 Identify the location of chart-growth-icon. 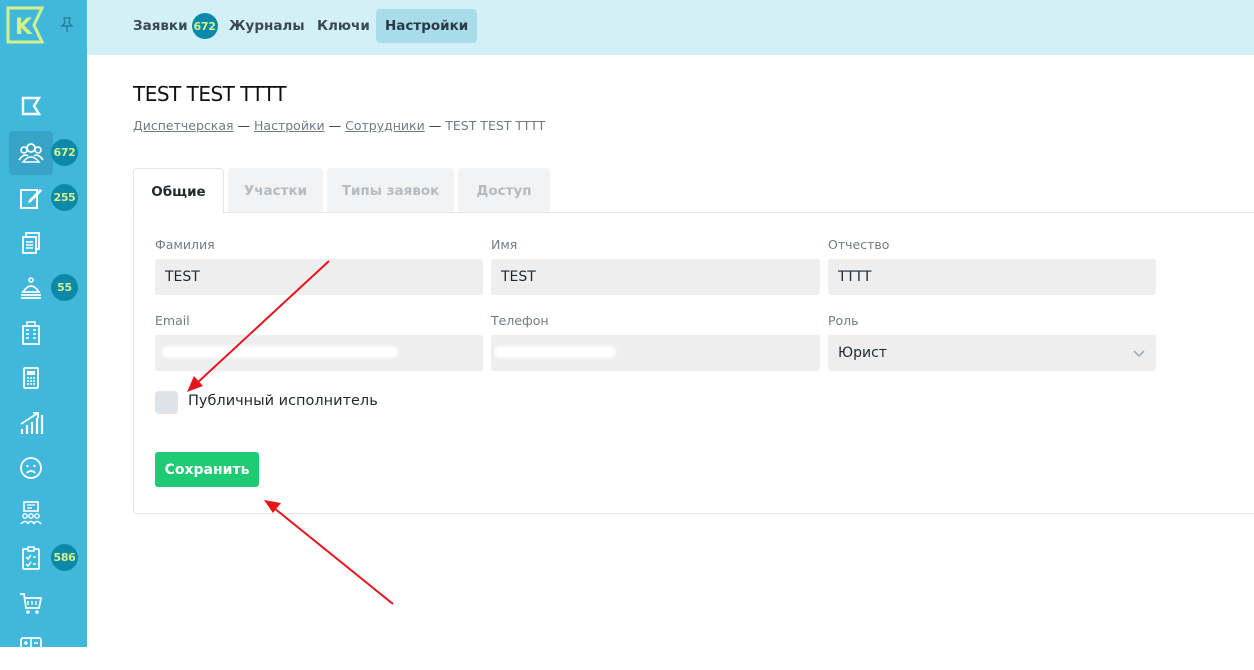
(32, 423).